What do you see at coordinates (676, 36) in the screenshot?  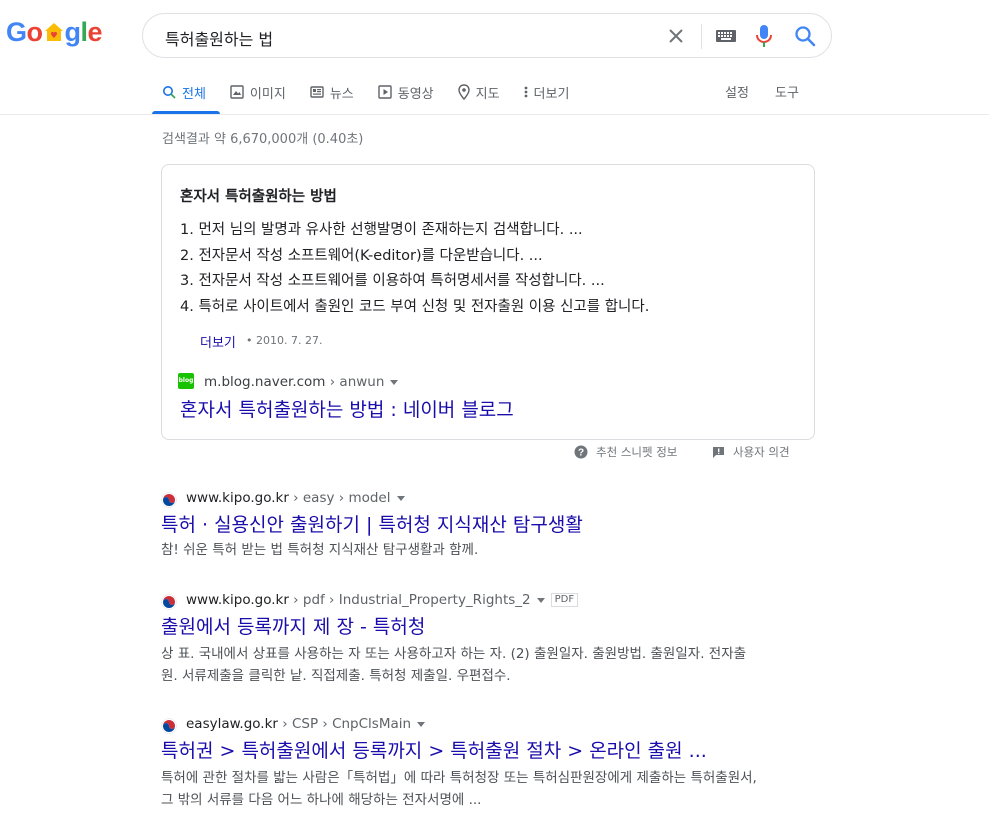 I see `clear-icon` at bounding box center [676, 36].